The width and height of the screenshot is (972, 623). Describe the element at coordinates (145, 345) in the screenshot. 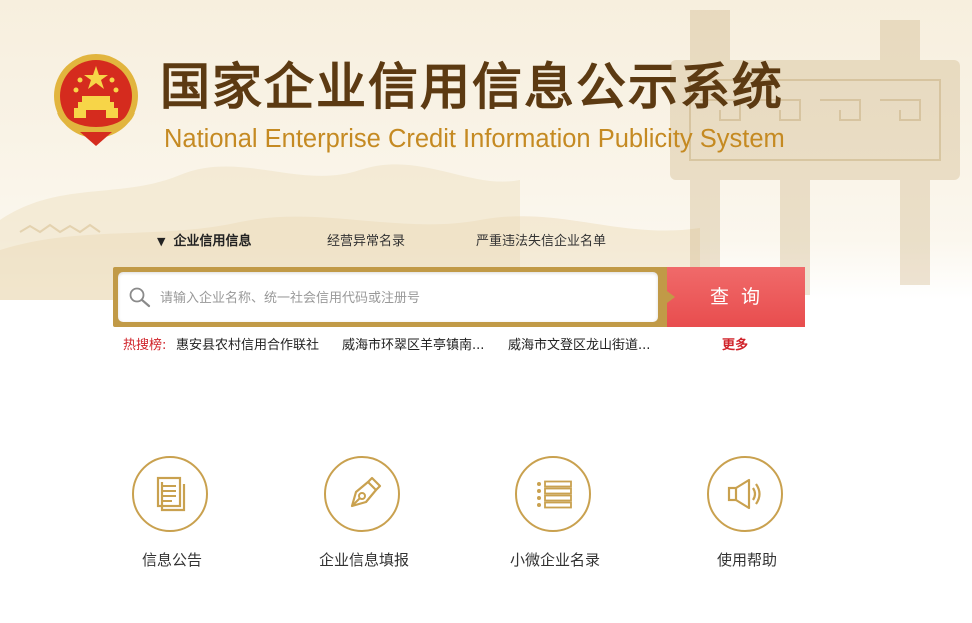

I see `hot-search-label: 热搜榜:` at that location.